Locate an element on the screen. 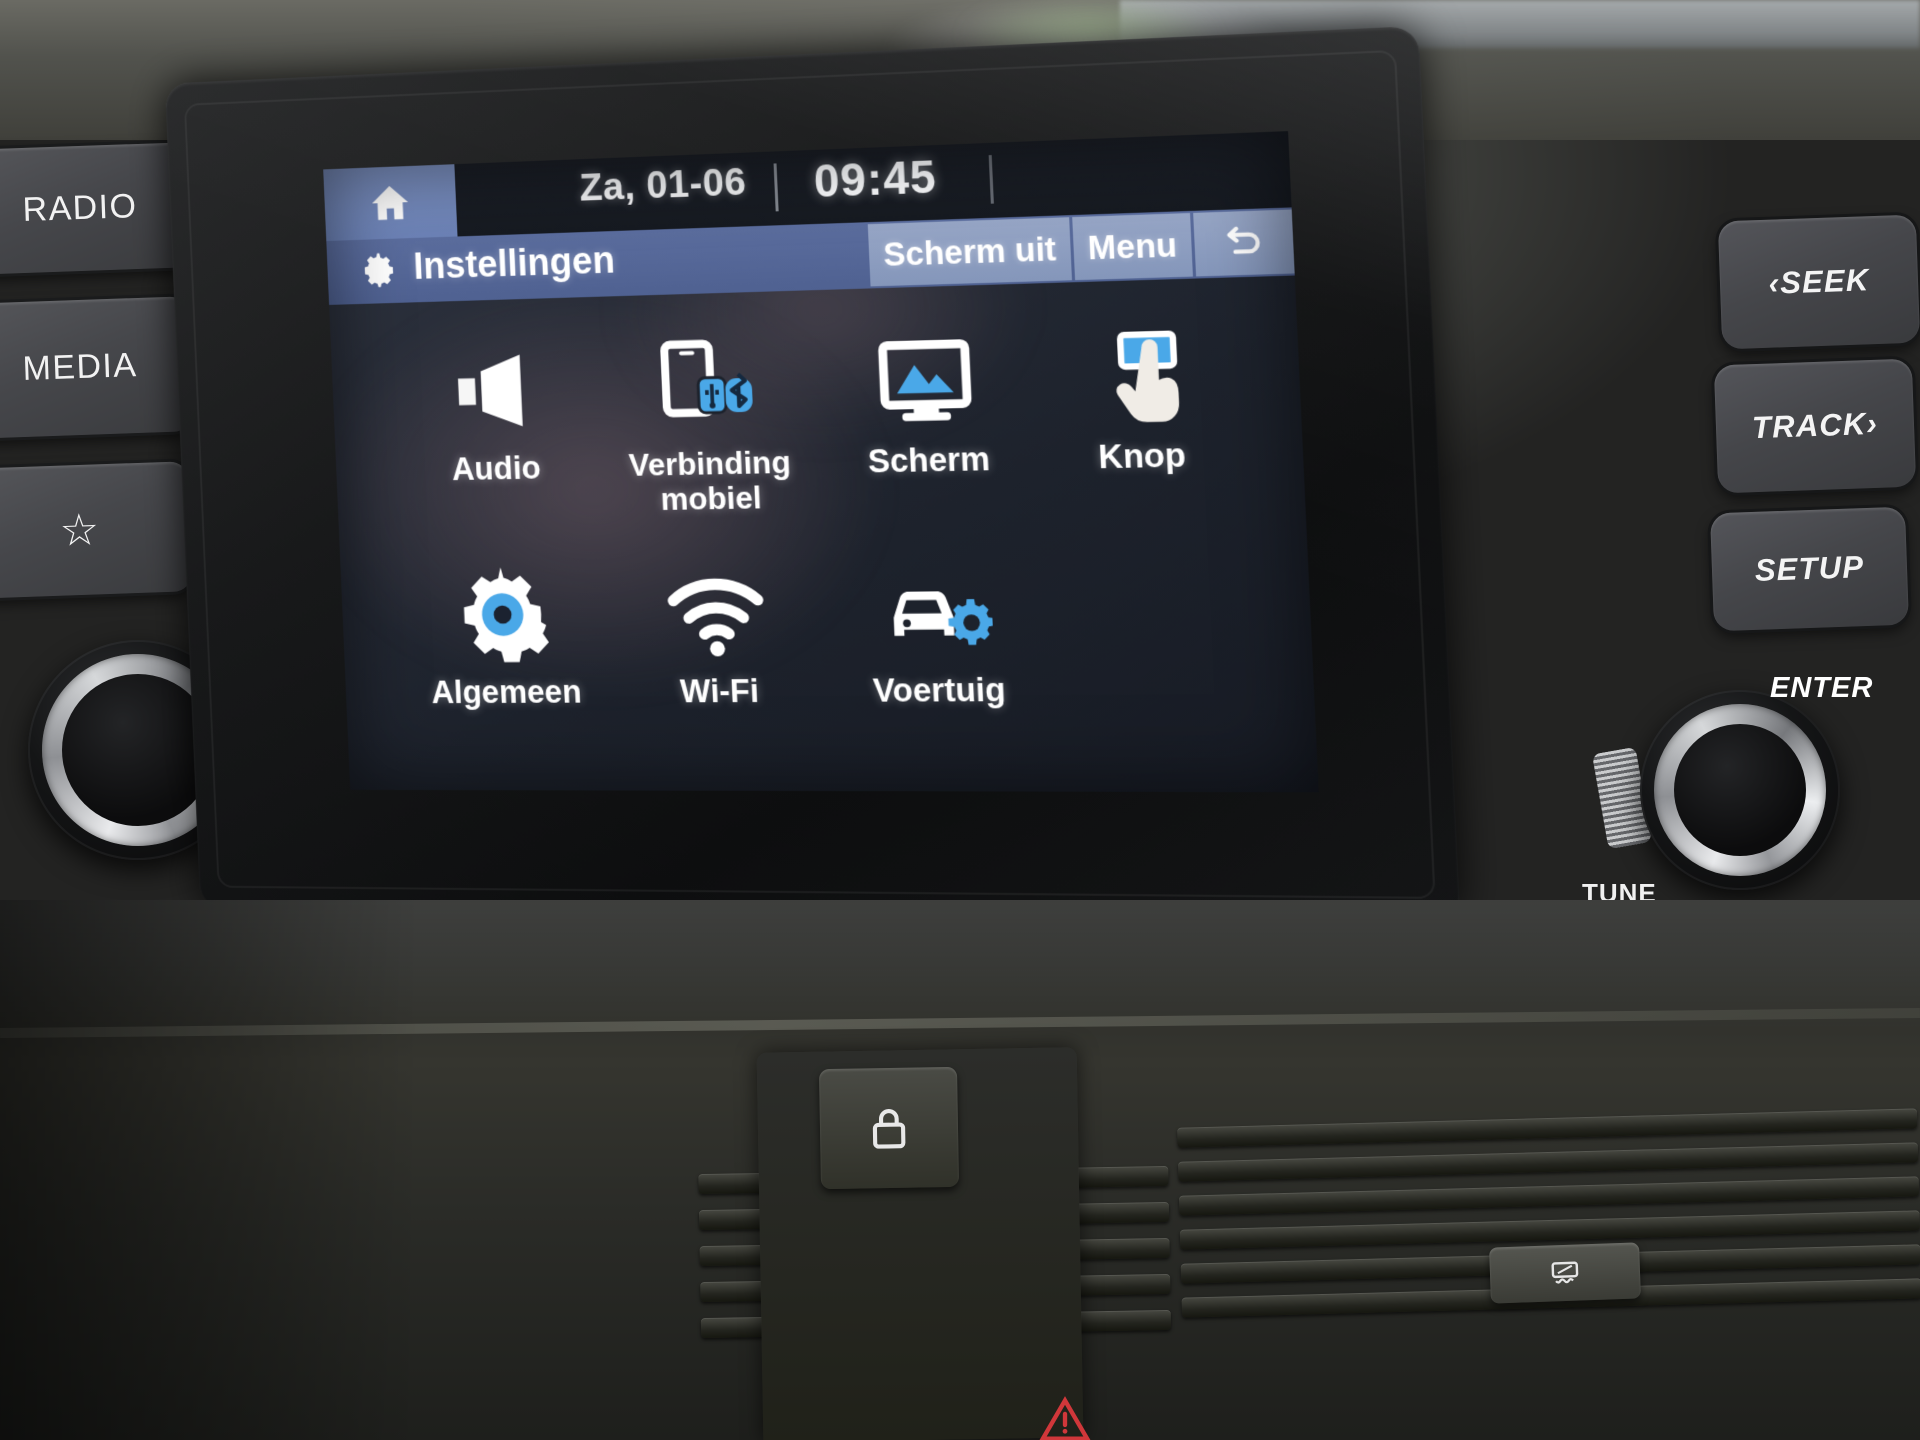 The height and width of the screenshot is (1440, 1920). seek-back-button: ‹SEEK is located at coordinates (1818, 282).